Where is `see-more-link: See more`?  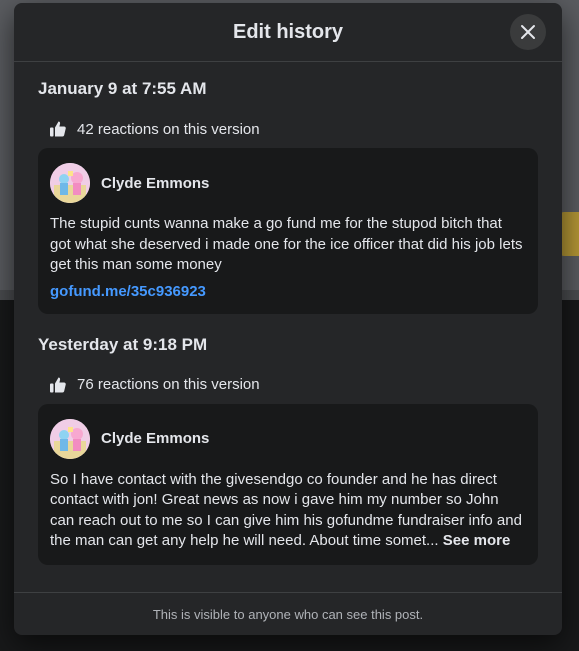
see-more-link: See more is located at coordinates (477, 540).